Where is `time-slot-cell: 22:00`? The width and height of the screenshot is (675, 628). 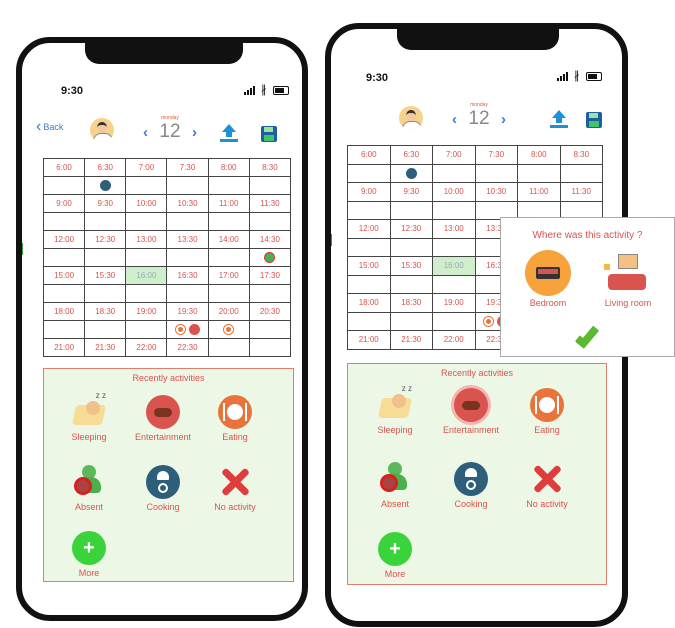 time-slot-cell: 22:00 is located at coordinates (454, 340).